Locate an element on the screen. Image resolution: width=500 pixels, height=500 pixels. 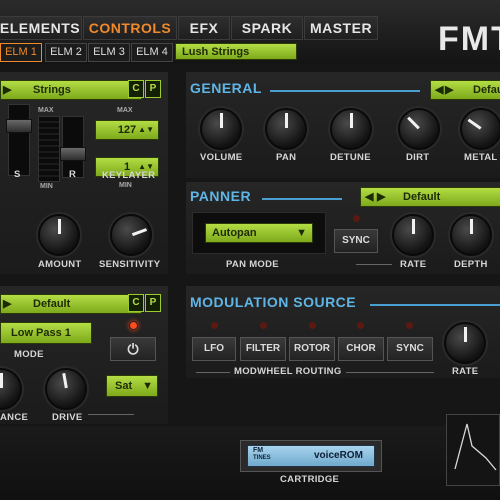
tab-spark: SPARK is located at coordinates (267, 28).